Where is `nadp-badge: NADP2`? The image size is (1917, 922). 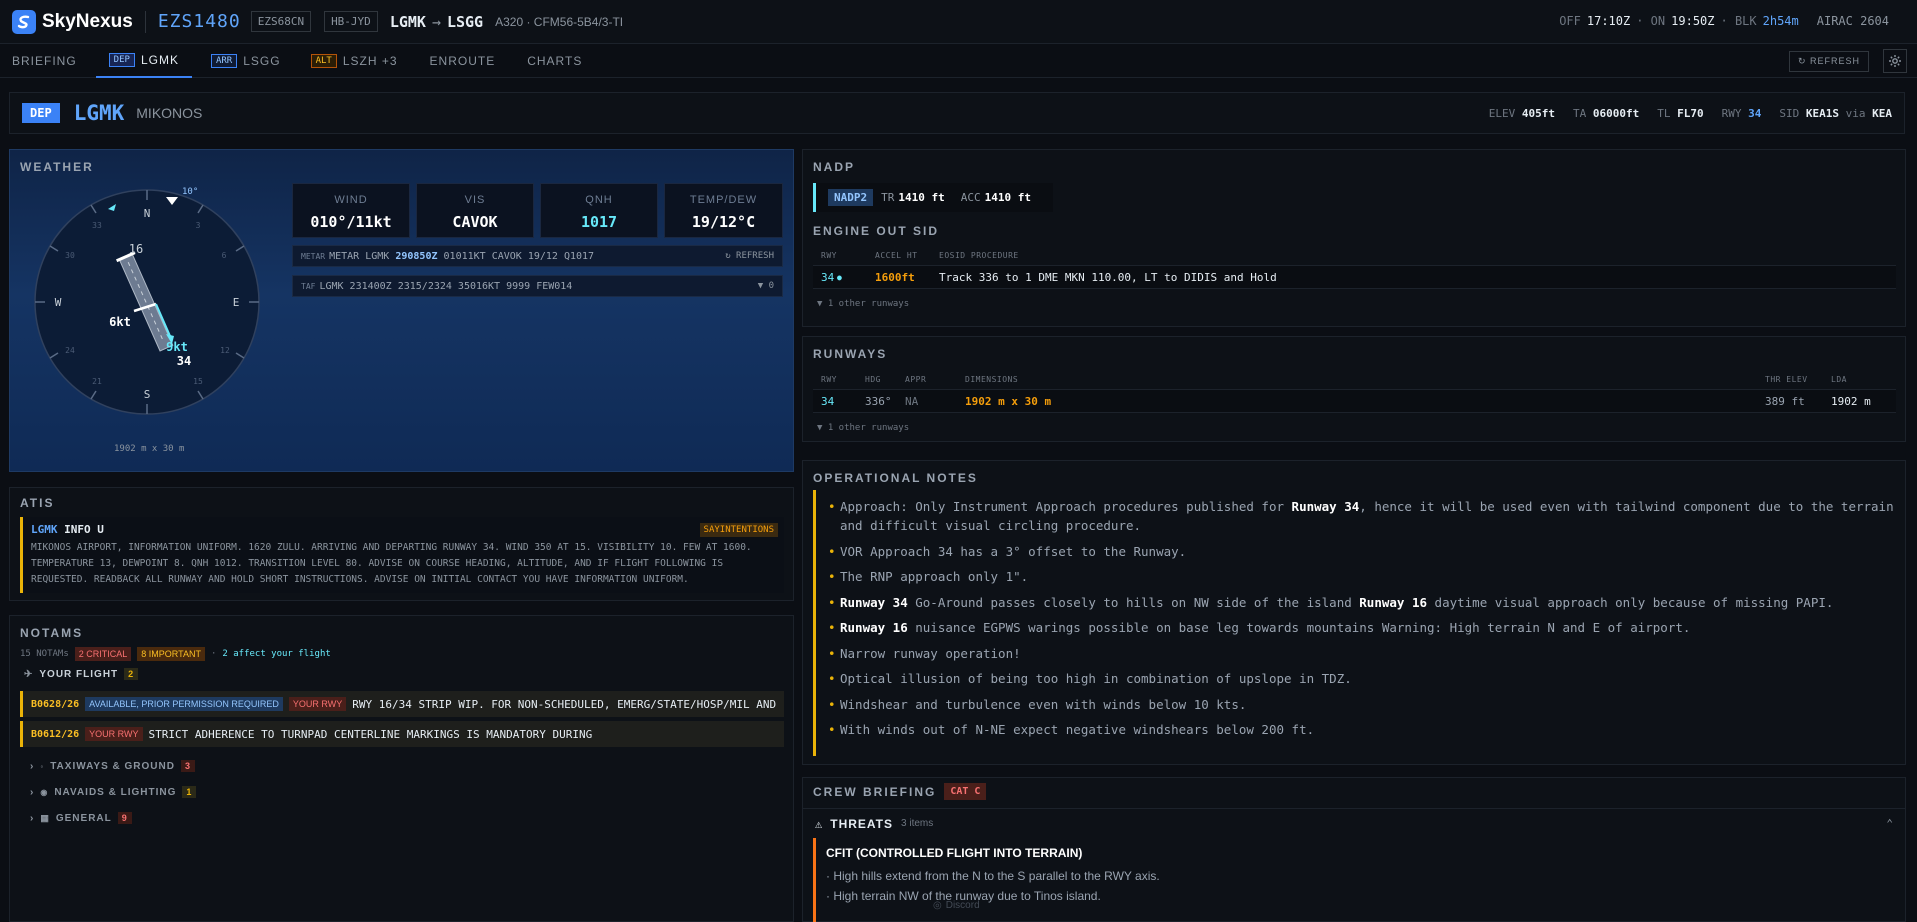 nadp-badge: NADP2 is located at coordinates (851, 197).